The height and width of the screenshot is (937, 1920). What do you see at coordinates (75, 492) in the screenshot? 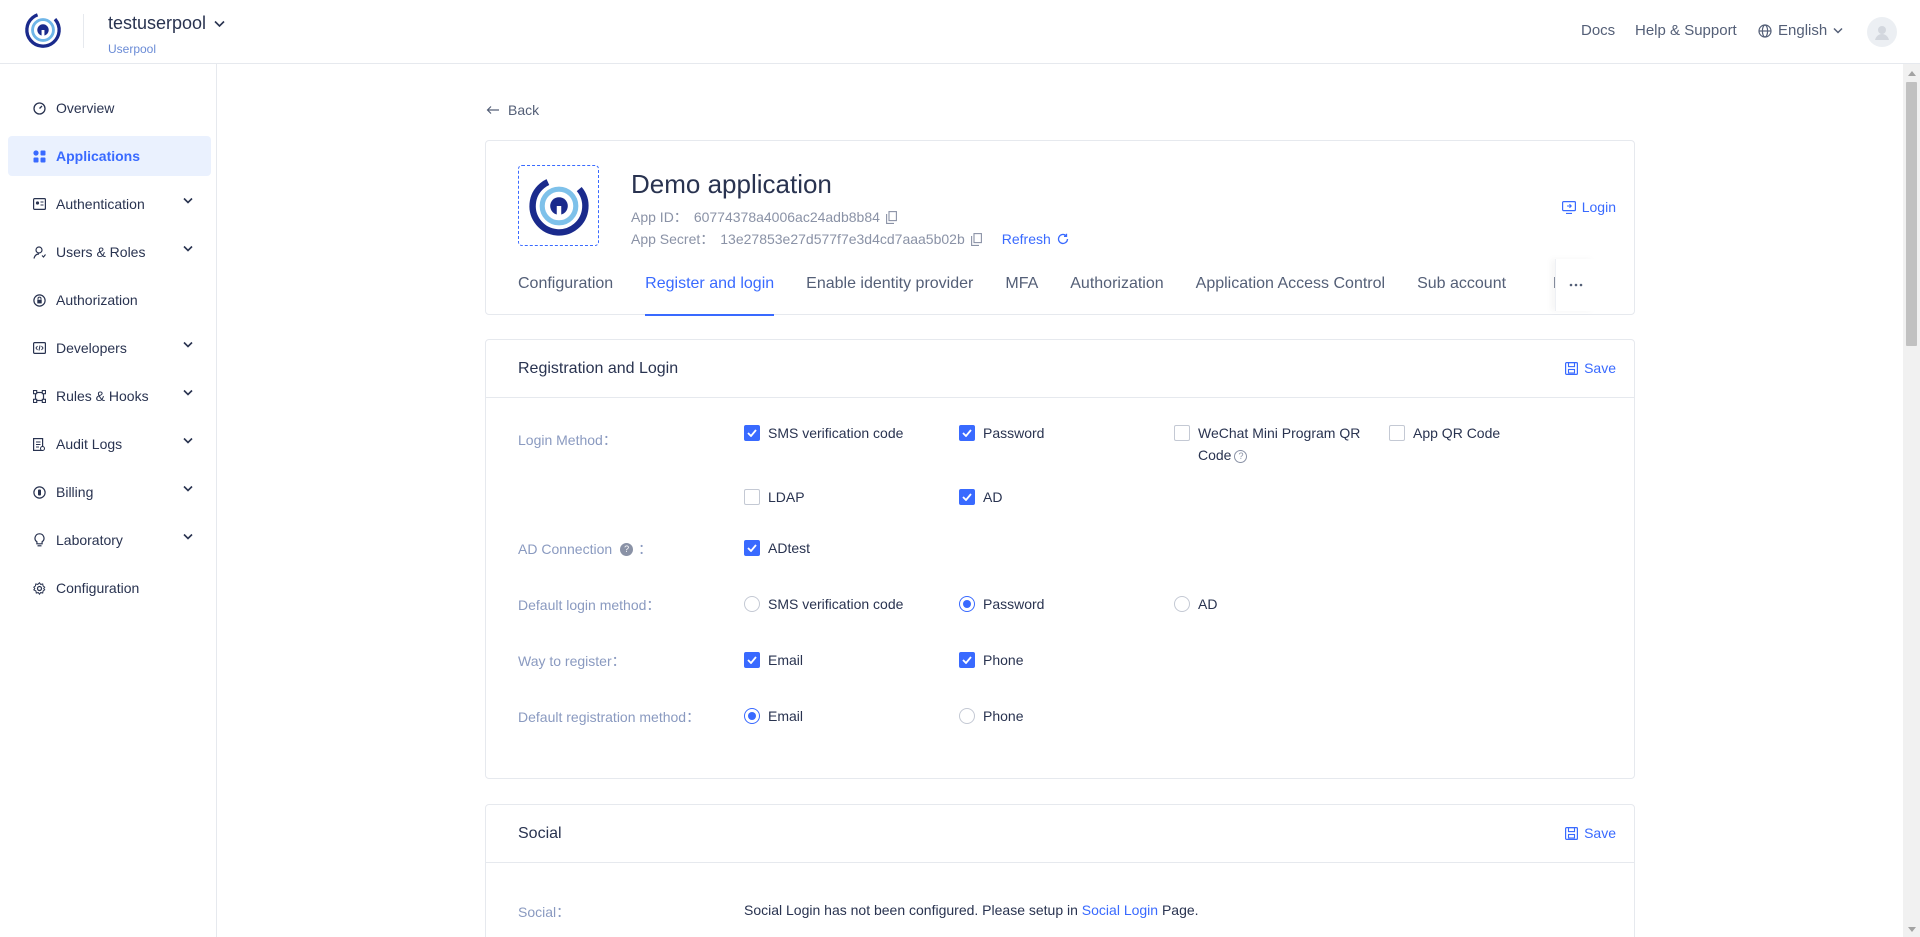
I see `sidebar-item-label: Billing` at bounding box center [75, 492].